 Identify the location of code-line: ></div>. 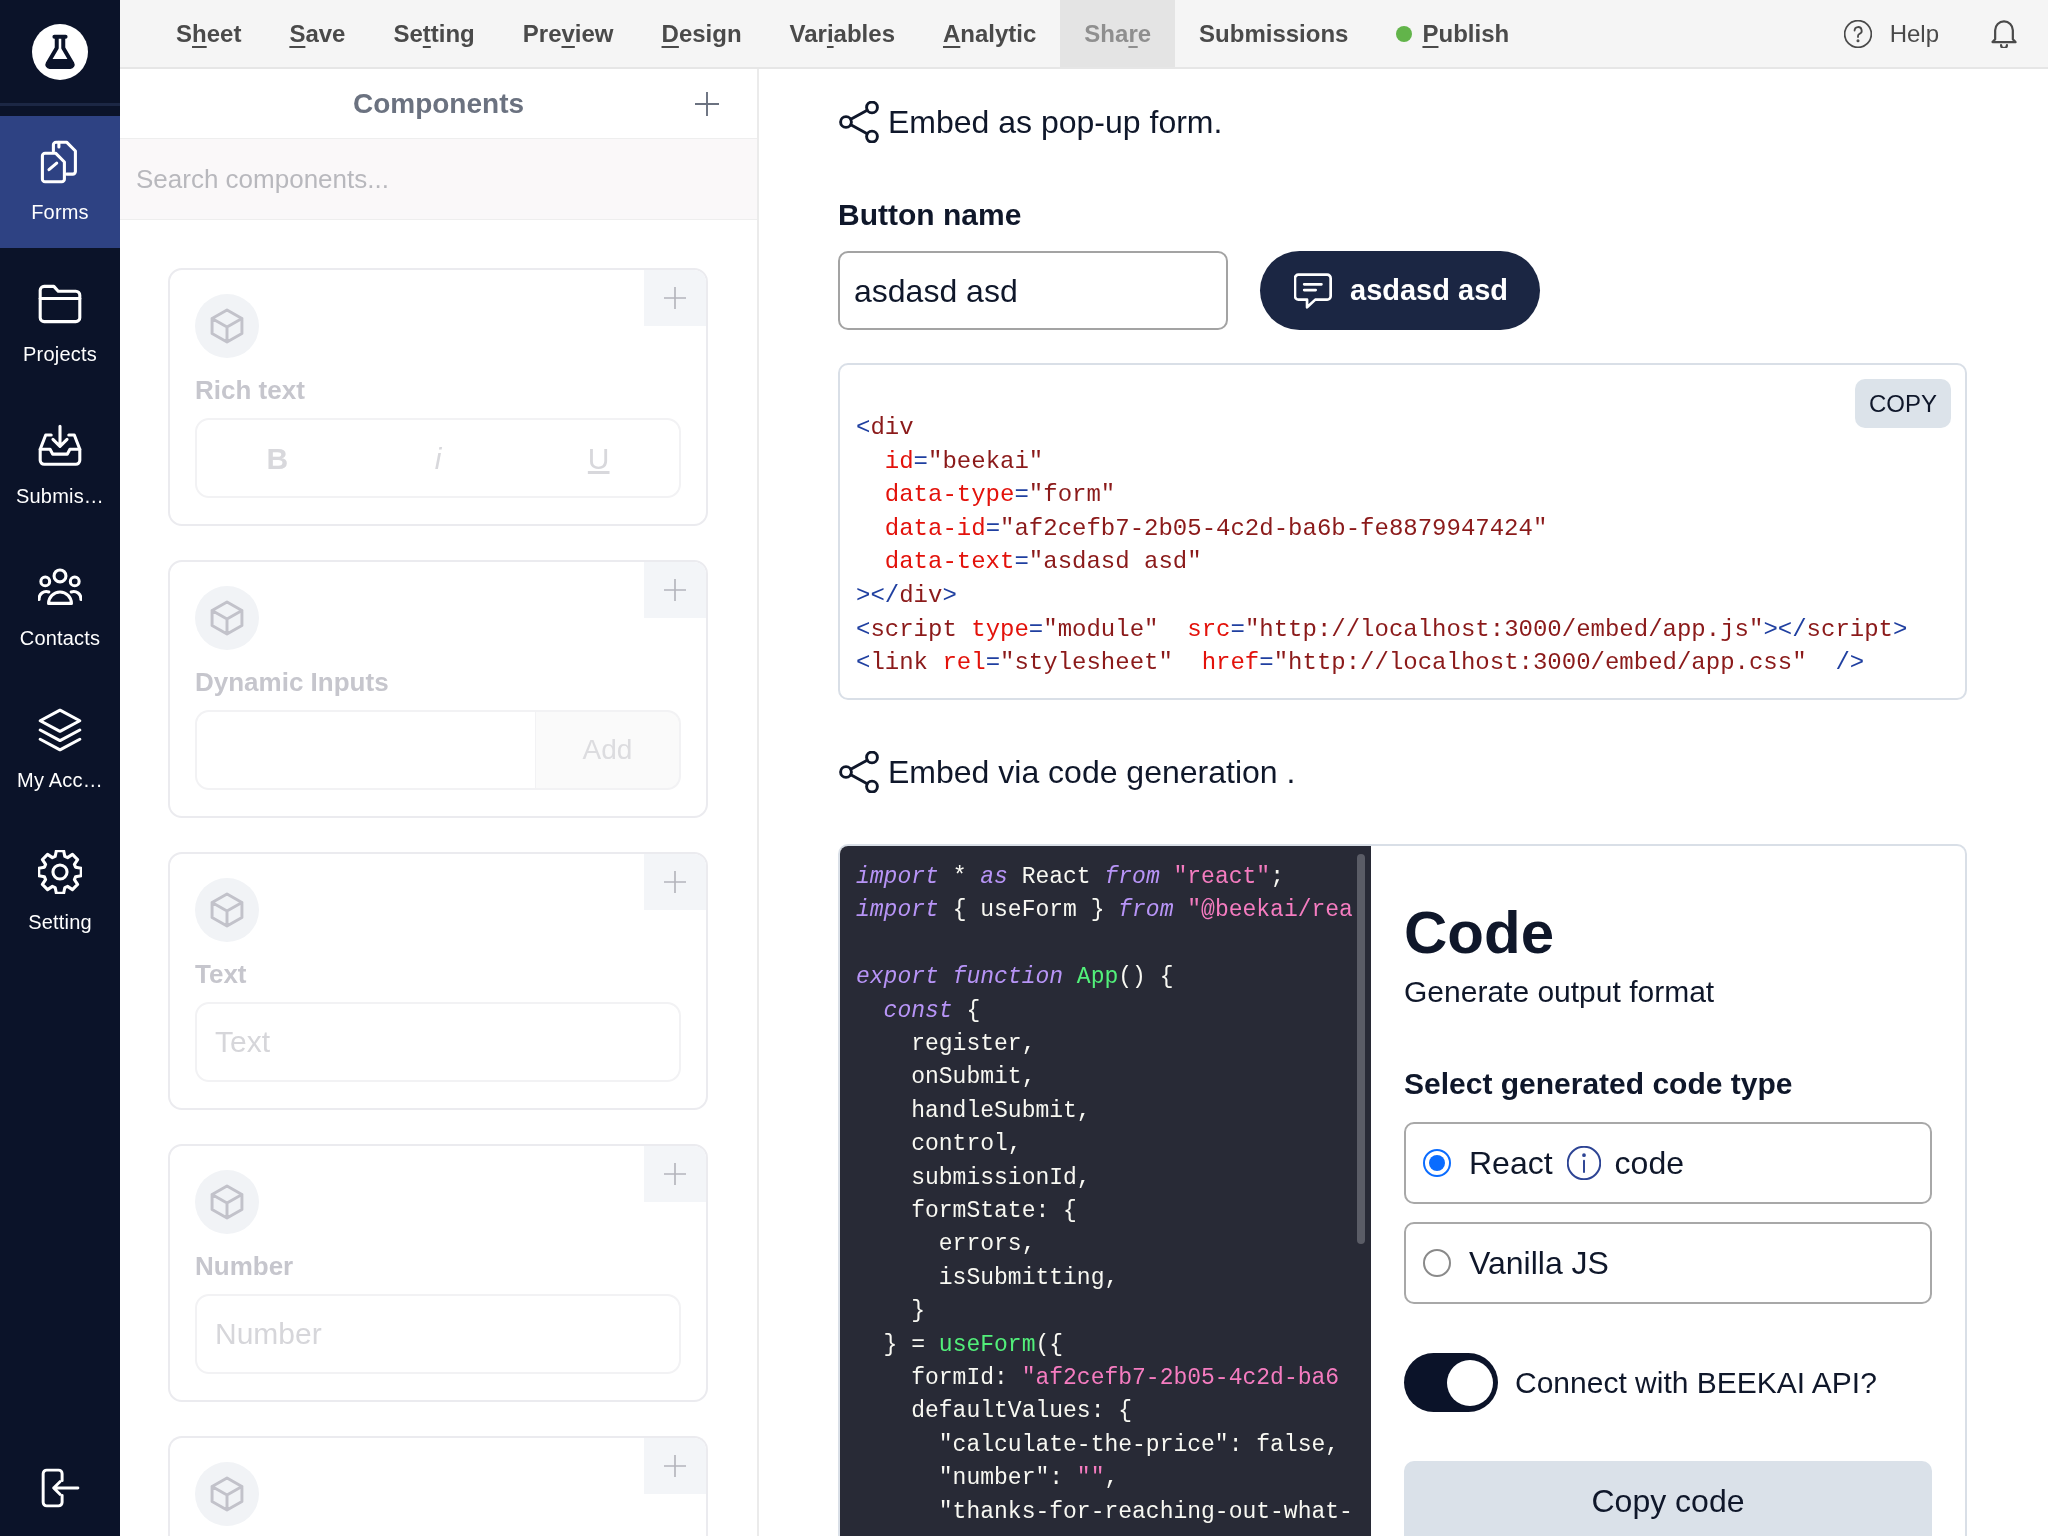
(906, 595).